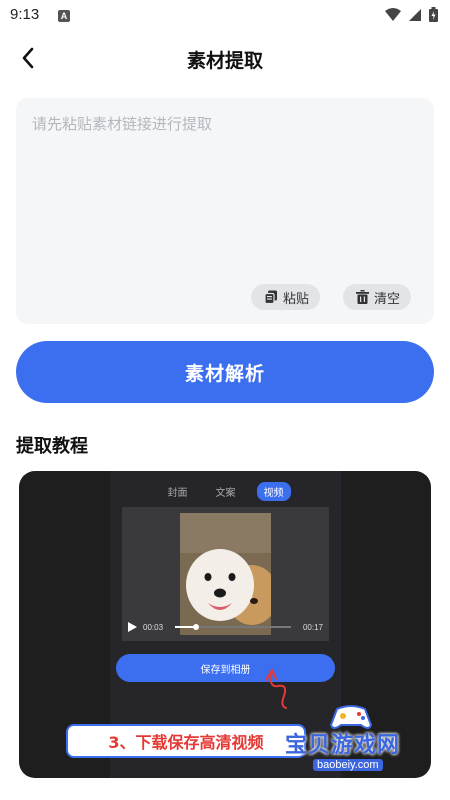  What do you see at coordinates (348, 765) in the screenshot?
I see `watermark-url: baobeiy.com` at bounding box center [348, 765].